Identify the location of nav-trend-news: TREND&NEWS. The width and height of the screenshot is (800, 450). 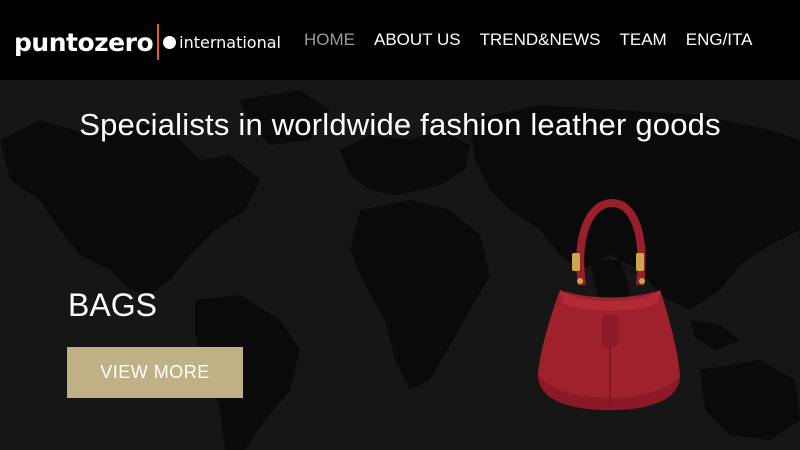
(540, 40).